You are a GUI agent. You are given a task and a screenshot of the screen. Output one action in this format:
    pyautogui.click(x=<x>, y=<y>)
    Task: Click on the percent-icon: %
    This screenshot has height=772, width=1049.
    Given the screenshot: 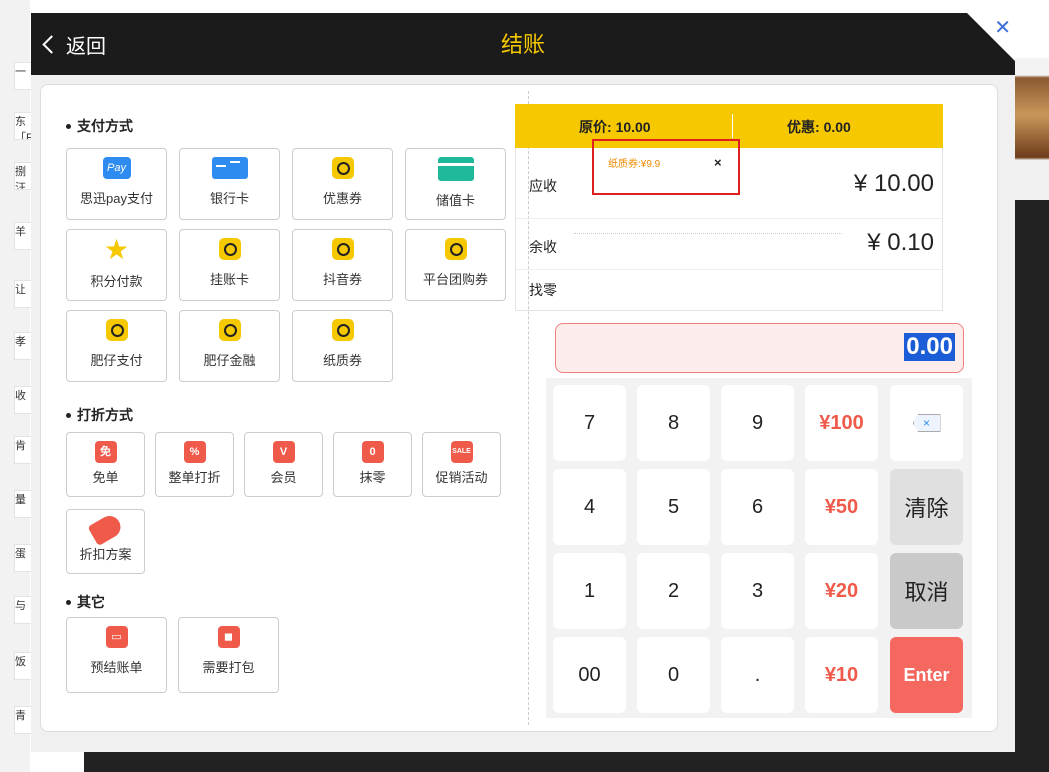 What is the action you would take?
    pyautogui.click(x=194, y=452)
    